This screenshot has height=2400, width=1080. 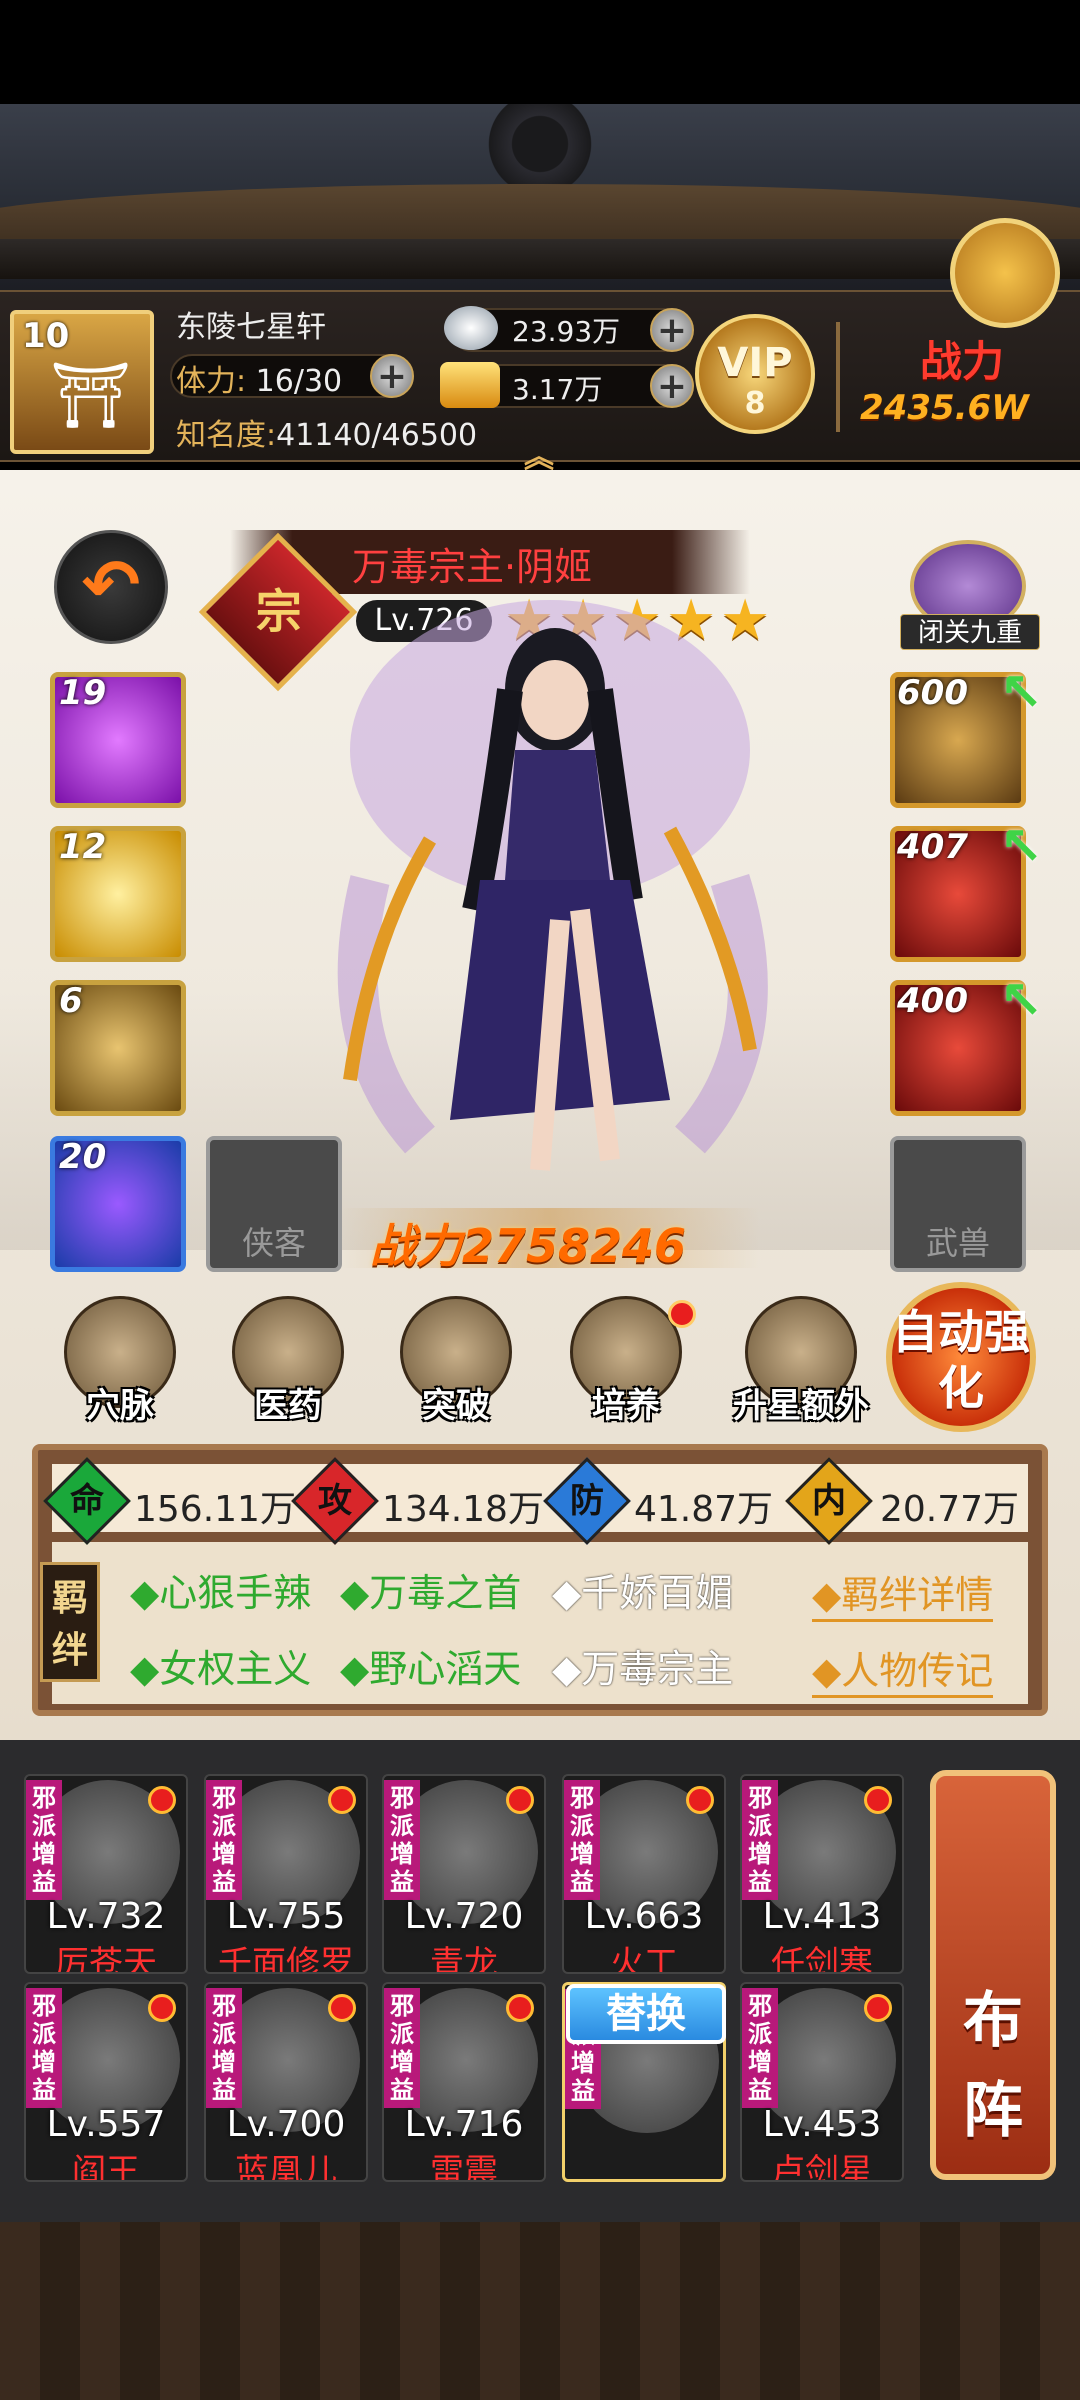 What do you see at coordinates (950, 1509) in the screenshot?
I see `stat-inner-value: 20.77万` at bounding box center [950, 1509].